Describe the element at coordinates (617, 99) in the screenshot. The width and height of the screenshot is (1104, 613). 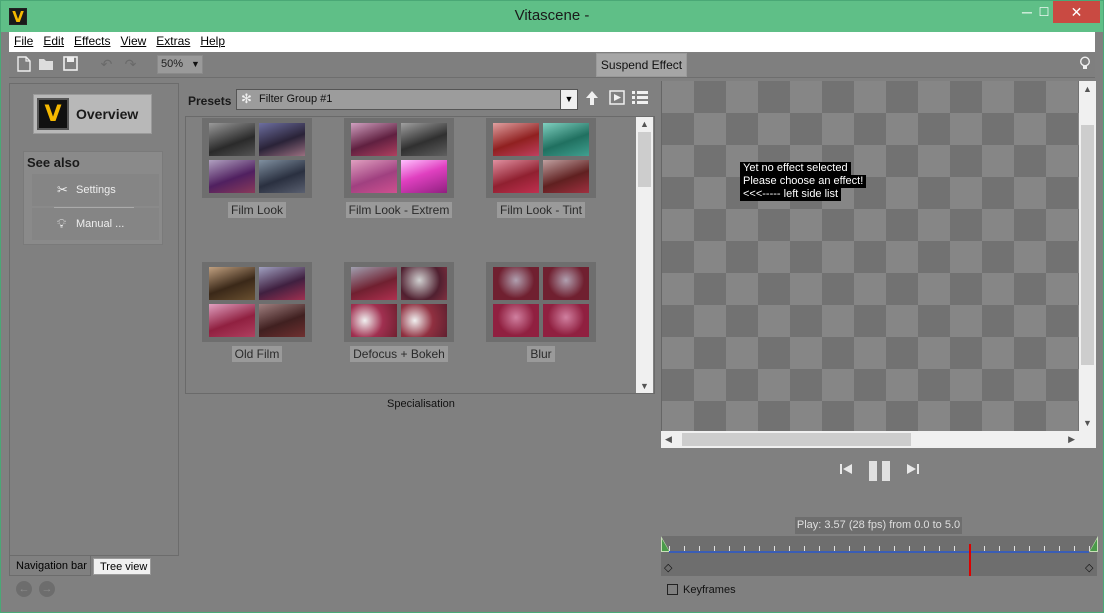
I see `play-preview-icon` at that location.